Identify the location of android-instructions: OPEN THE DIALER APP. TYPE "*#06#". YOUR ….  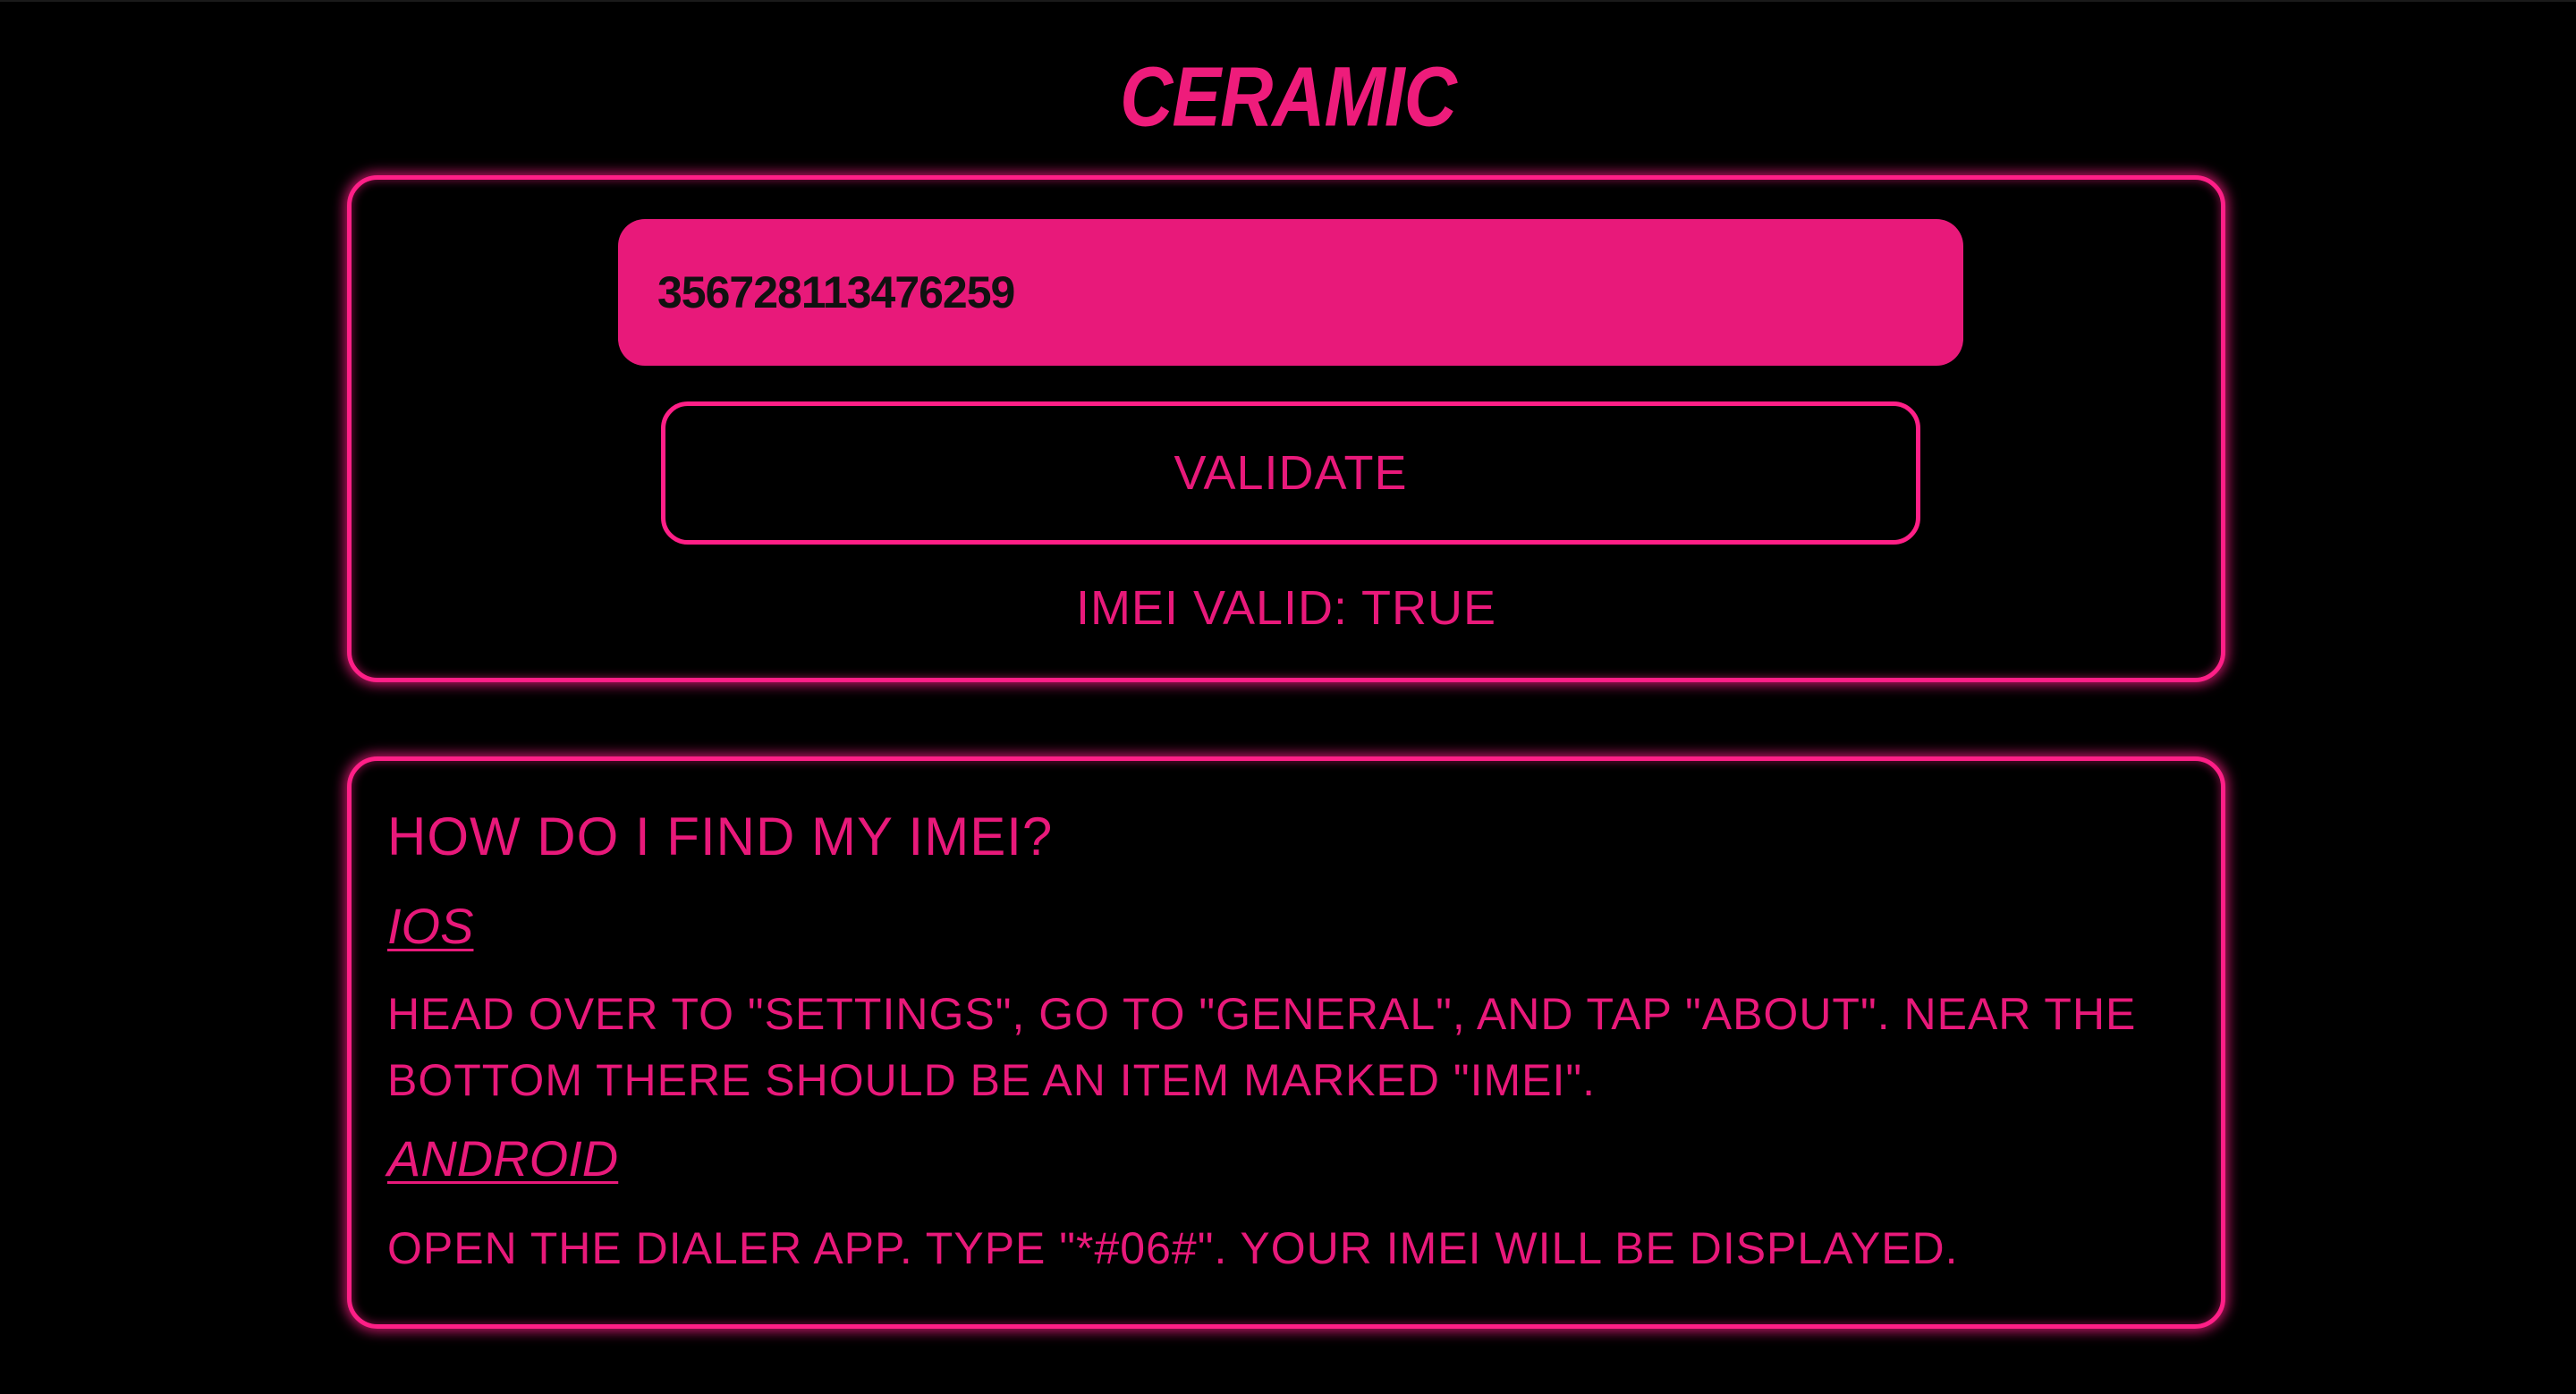
(1173, 1248).